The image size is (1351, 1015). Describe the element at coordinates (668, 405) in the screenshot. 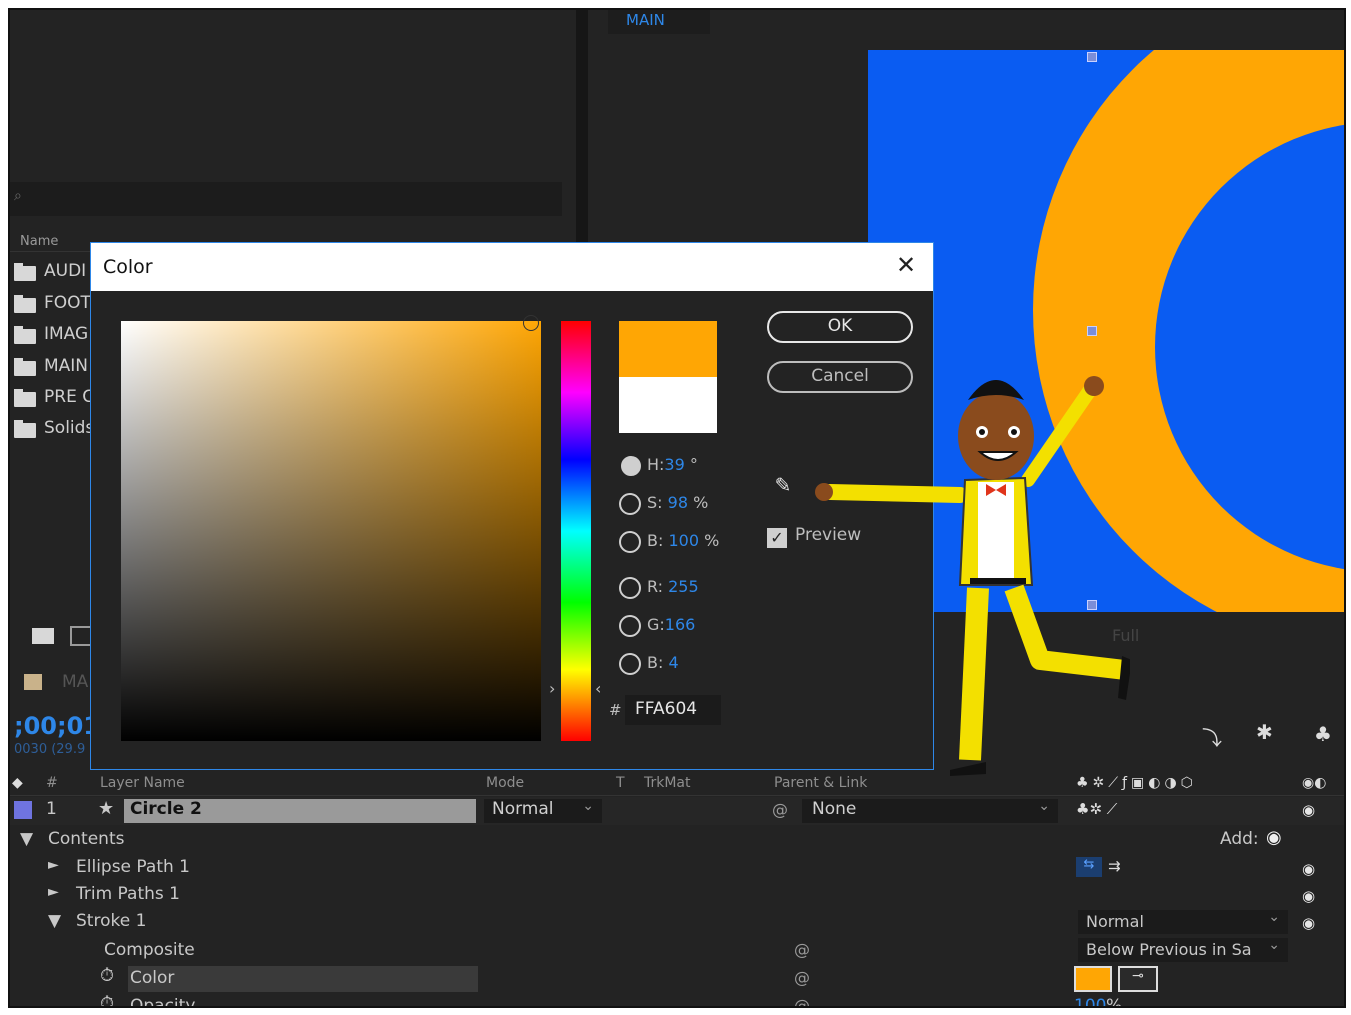

I see `original-color-preview` at that location.